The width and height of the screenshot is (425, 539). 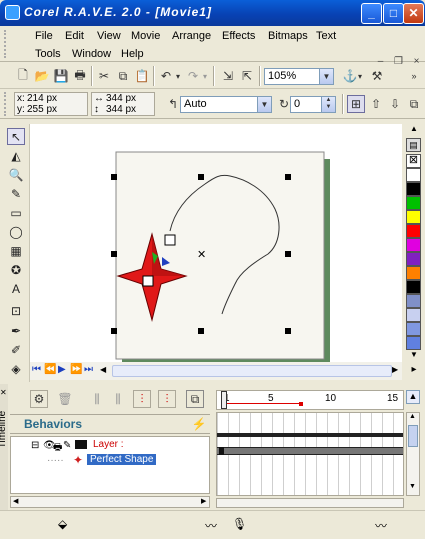 What do you see at coordinates (356, 104) in the screenshot?
I see `tweening-icon: ⊞` at bounding box center [356, 104].